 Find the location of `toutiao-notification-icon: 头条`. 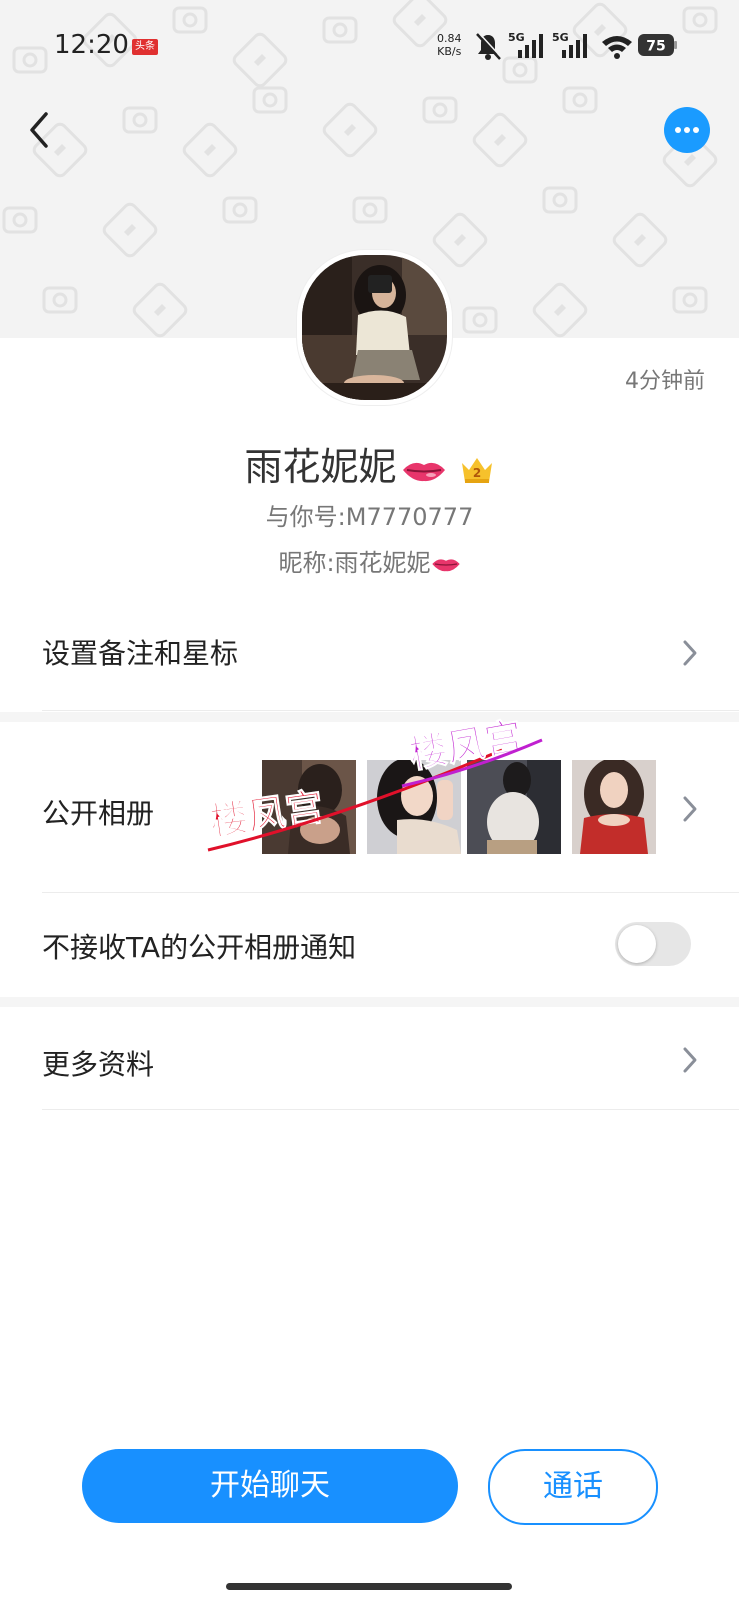

toutiao-notification-icon: 头条 is located at coordinates (145, 47).